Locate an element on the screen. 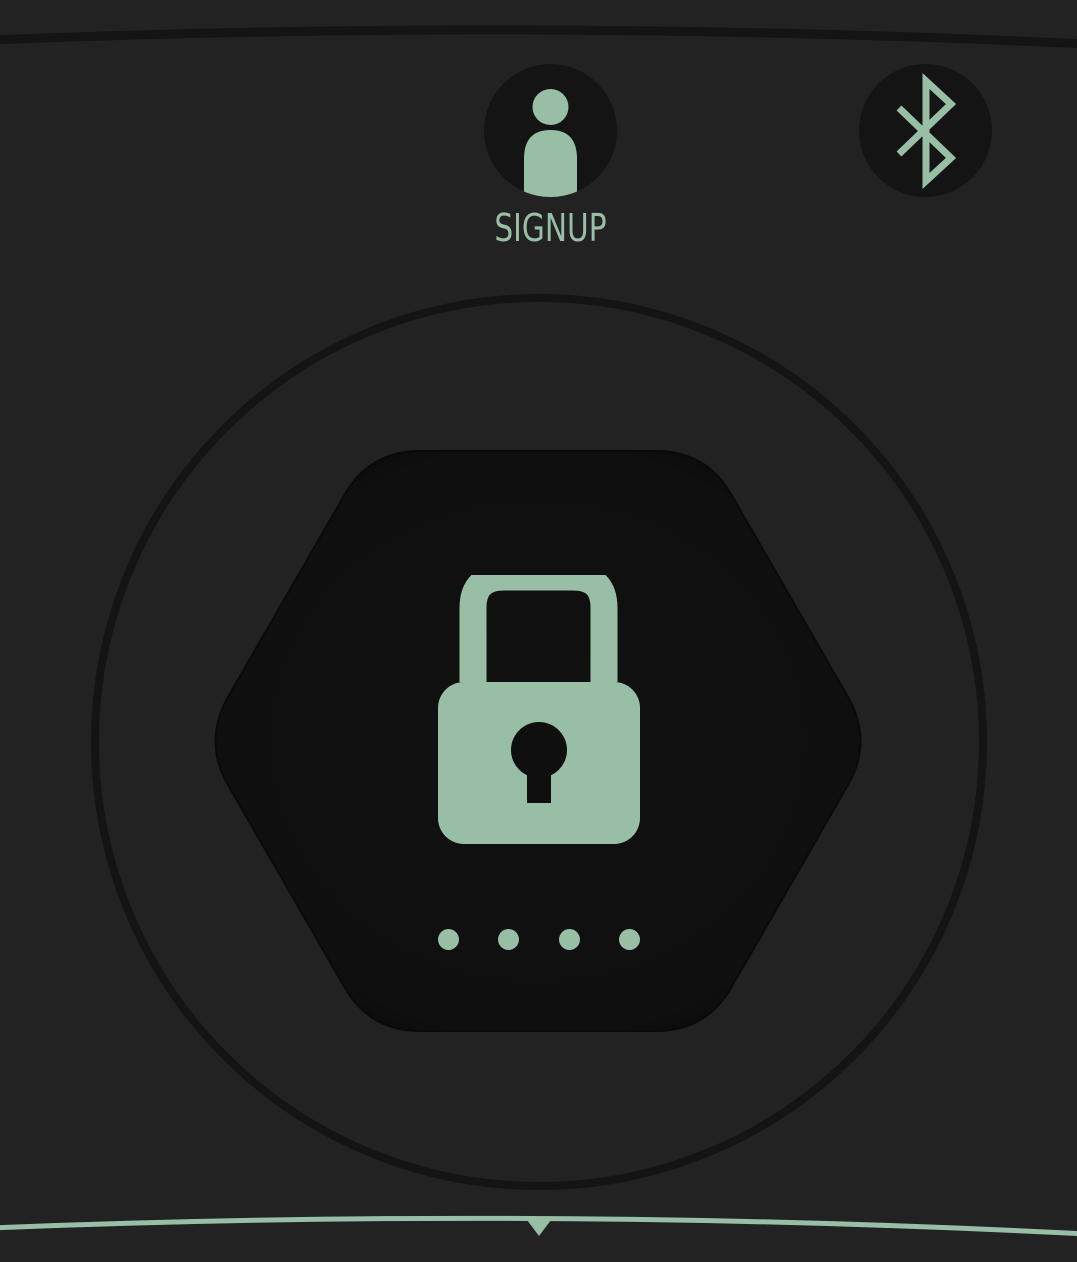 The image size is (1077, 1262). lock-icon is located at coordinates (539, 703).